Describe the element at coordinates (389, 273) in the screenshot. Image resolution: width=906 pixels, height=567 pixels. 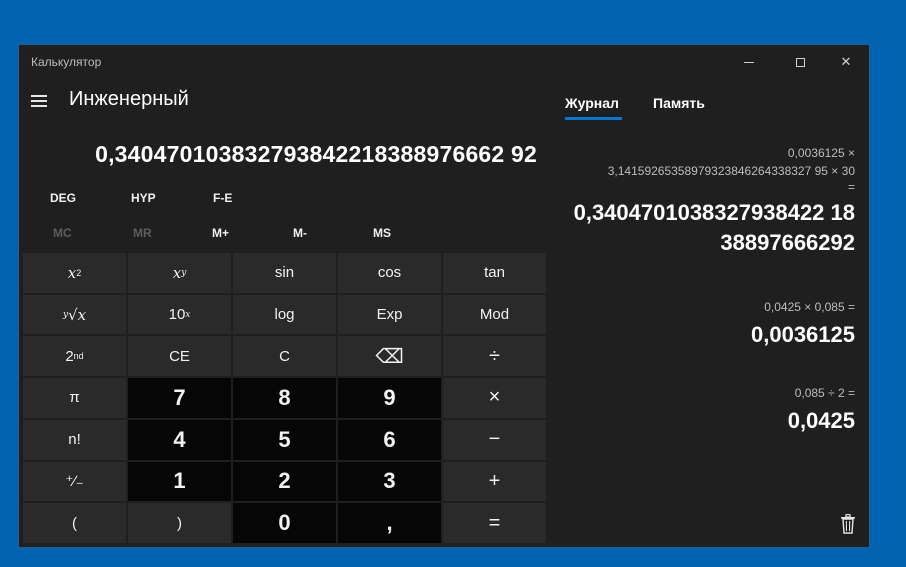
I see `cos-button: cos` at that location.